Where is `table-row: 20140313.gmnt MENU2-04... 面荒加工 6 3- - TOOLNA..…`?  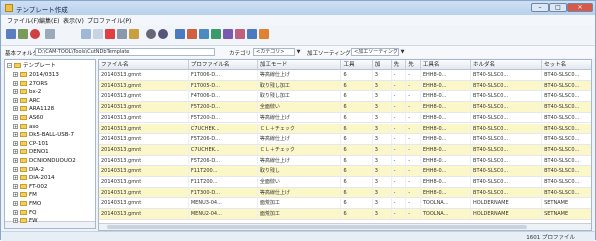 table-row: 20140313.gmnt MENU2-04... 面荒加工 6 3- - TOOLNA..… is located at coordinates (345, 214).